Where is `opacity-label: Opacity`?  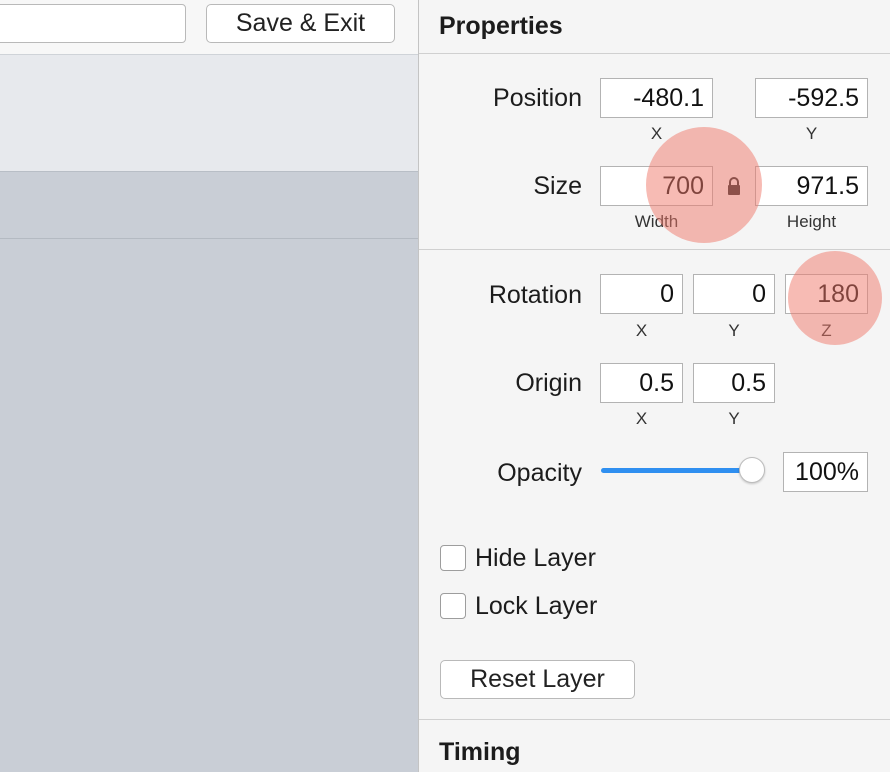 opacity-label: Opacity is located at coordinates (539, 473).